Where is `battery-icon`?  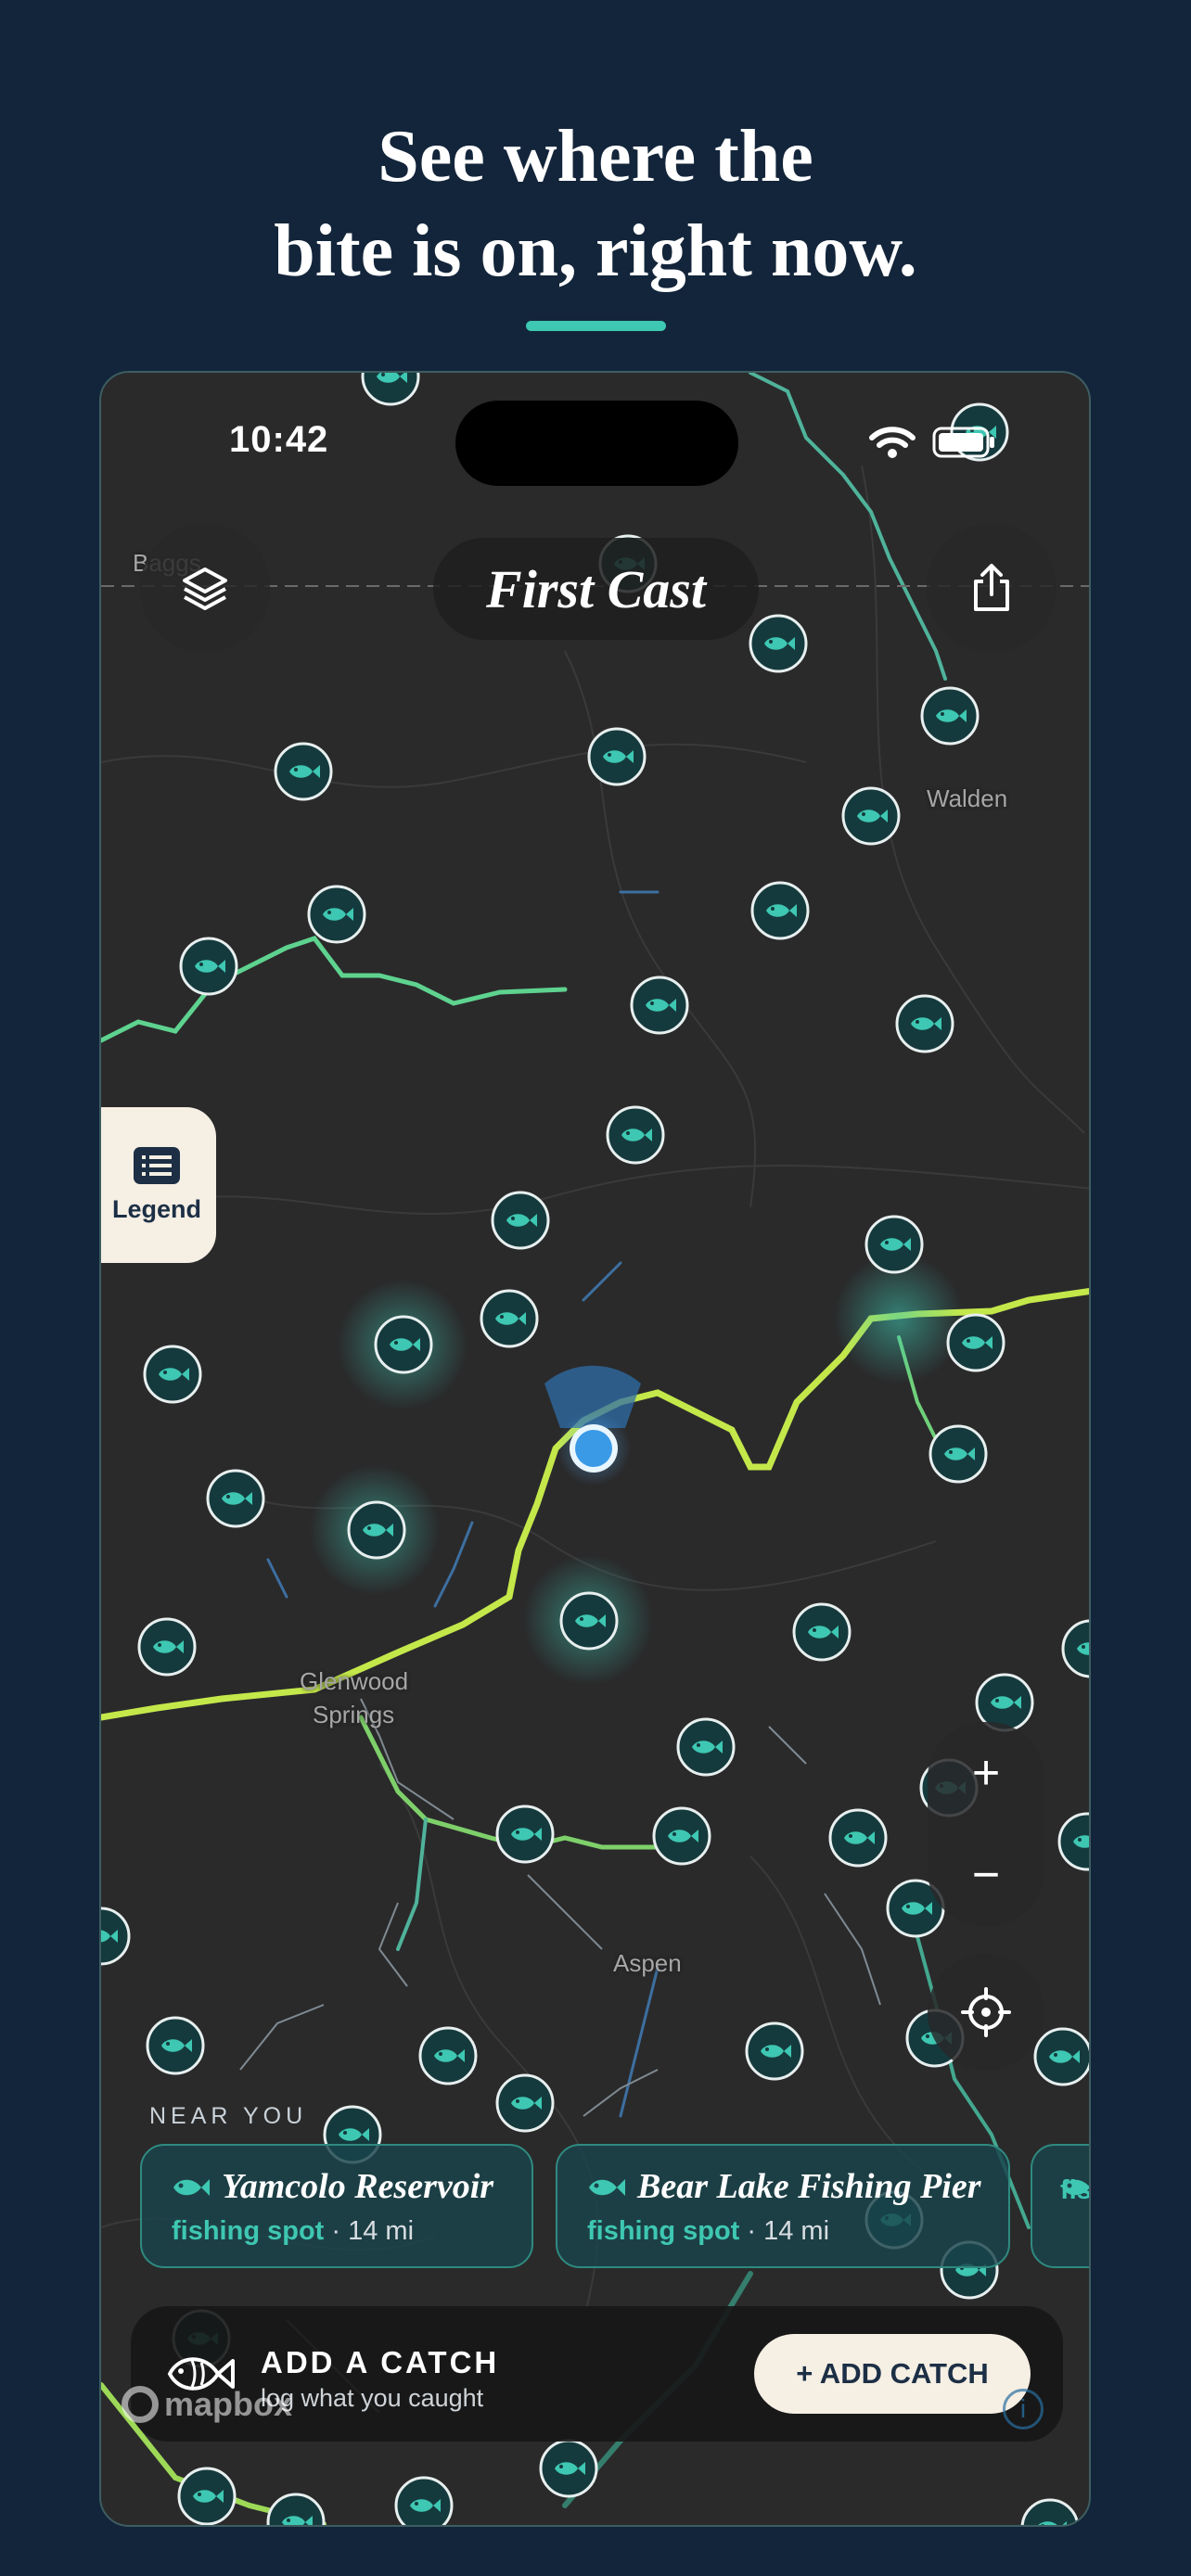 battery-icon is located at coordinates (963, 442).